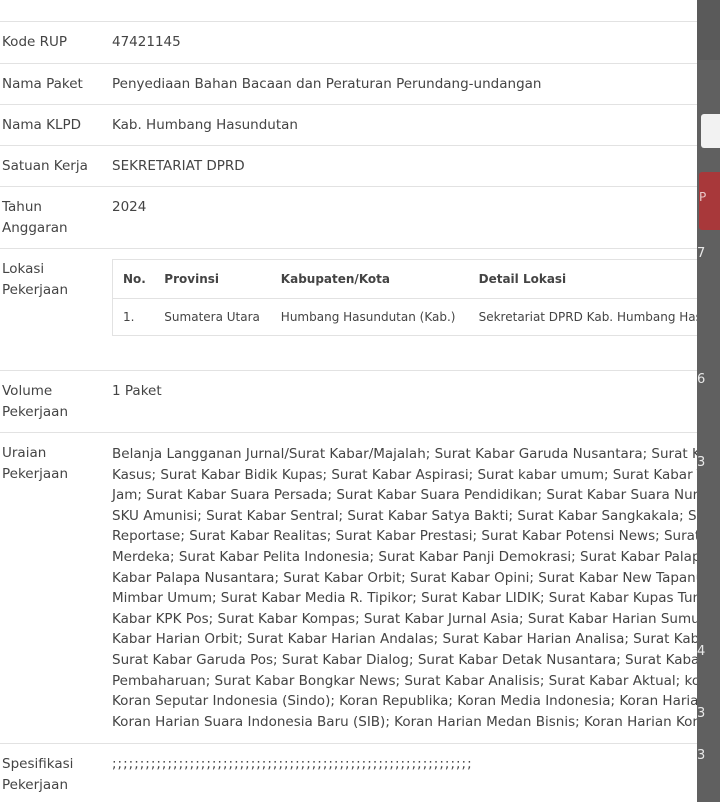 The image size is (720, 802). Describe the element at coordinates (348, 125) in the screenshot. I see `row-nama-klpd: Nama KLPD Kab. Humbang Hasundutan` at that location.